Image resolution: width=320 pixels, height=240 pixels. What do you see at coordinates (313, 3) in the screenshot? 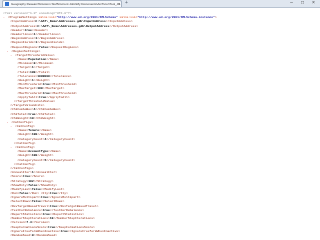
I see `close-window-button: ×` at bounding box center [313, 3].